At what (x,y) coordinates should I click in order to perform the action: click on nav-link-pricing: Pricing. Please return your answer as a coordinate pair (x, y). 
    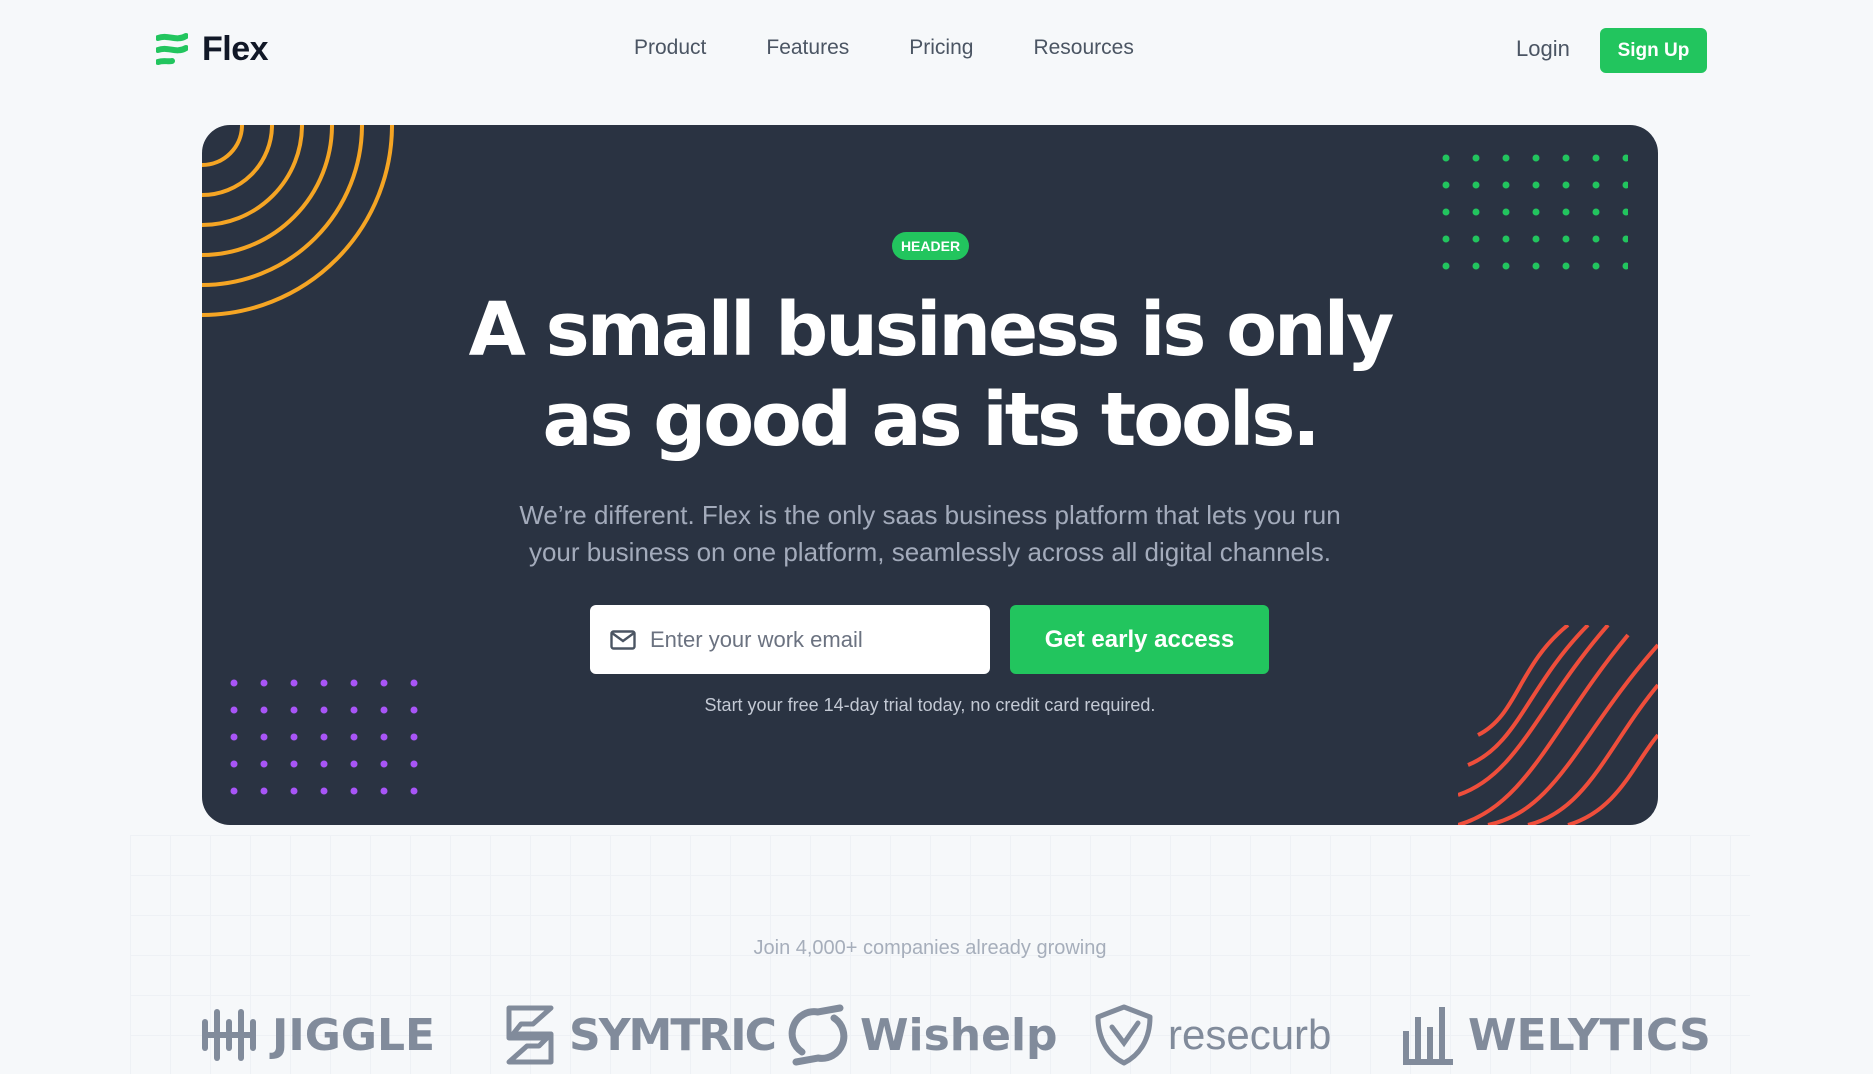
    Looking at the image, I should click on (941, 48).